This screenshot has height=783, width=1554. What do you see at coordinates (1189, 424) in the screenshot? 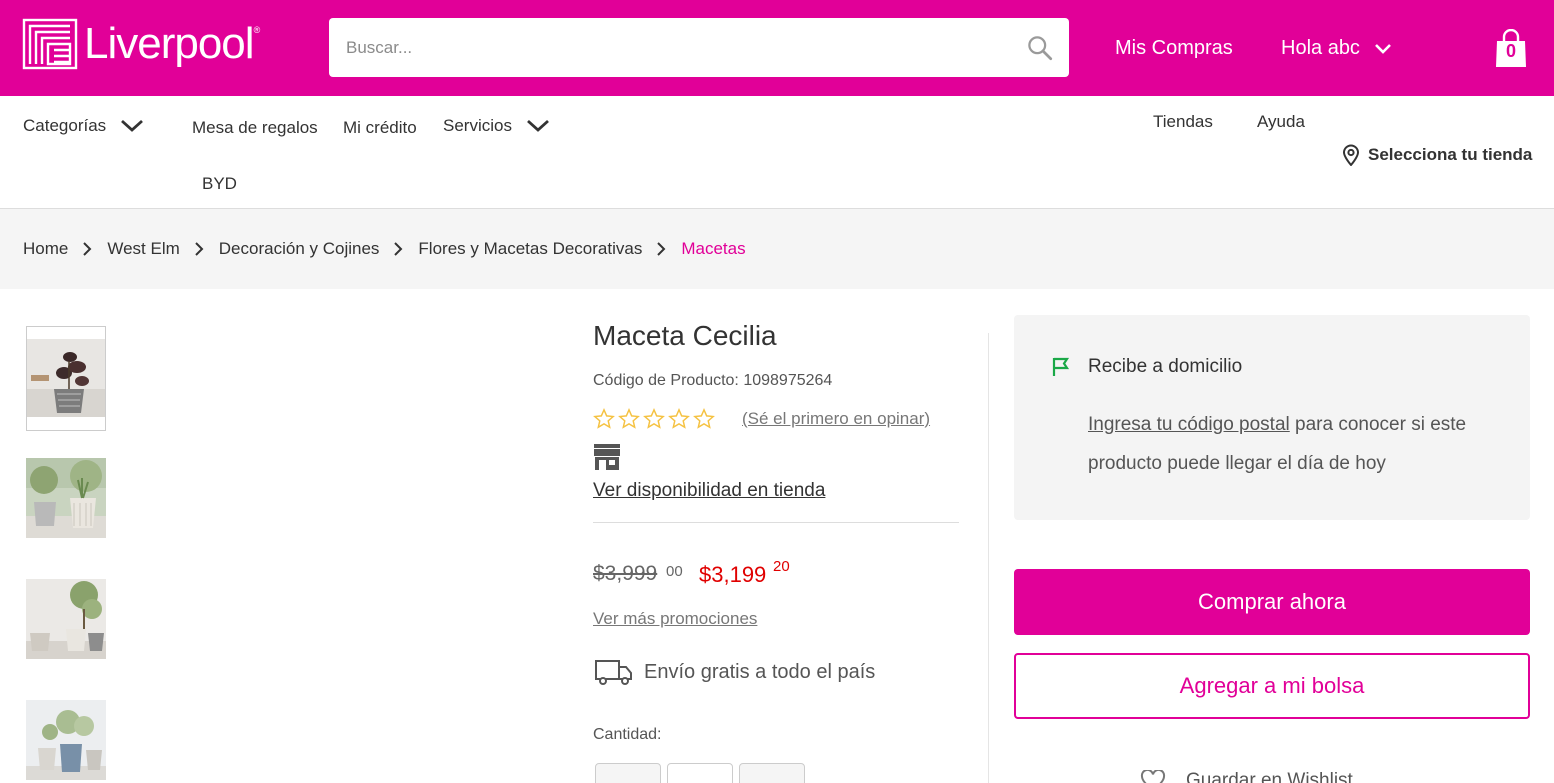
I see `postal-code-link: Ingresa tu código postal` at bounding box center [1189, 424].